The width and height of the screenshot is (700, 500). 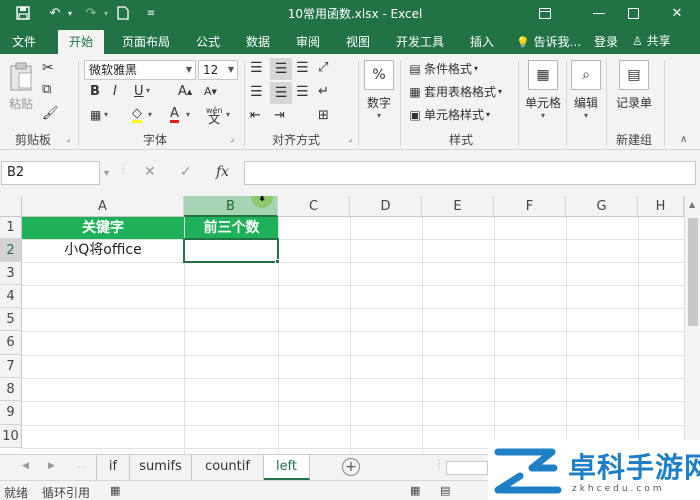 What do you see at coordinates (692, 204) in the screenshot?
I see `scroll-up-icon: ▲` at bounding box center [692, 204].